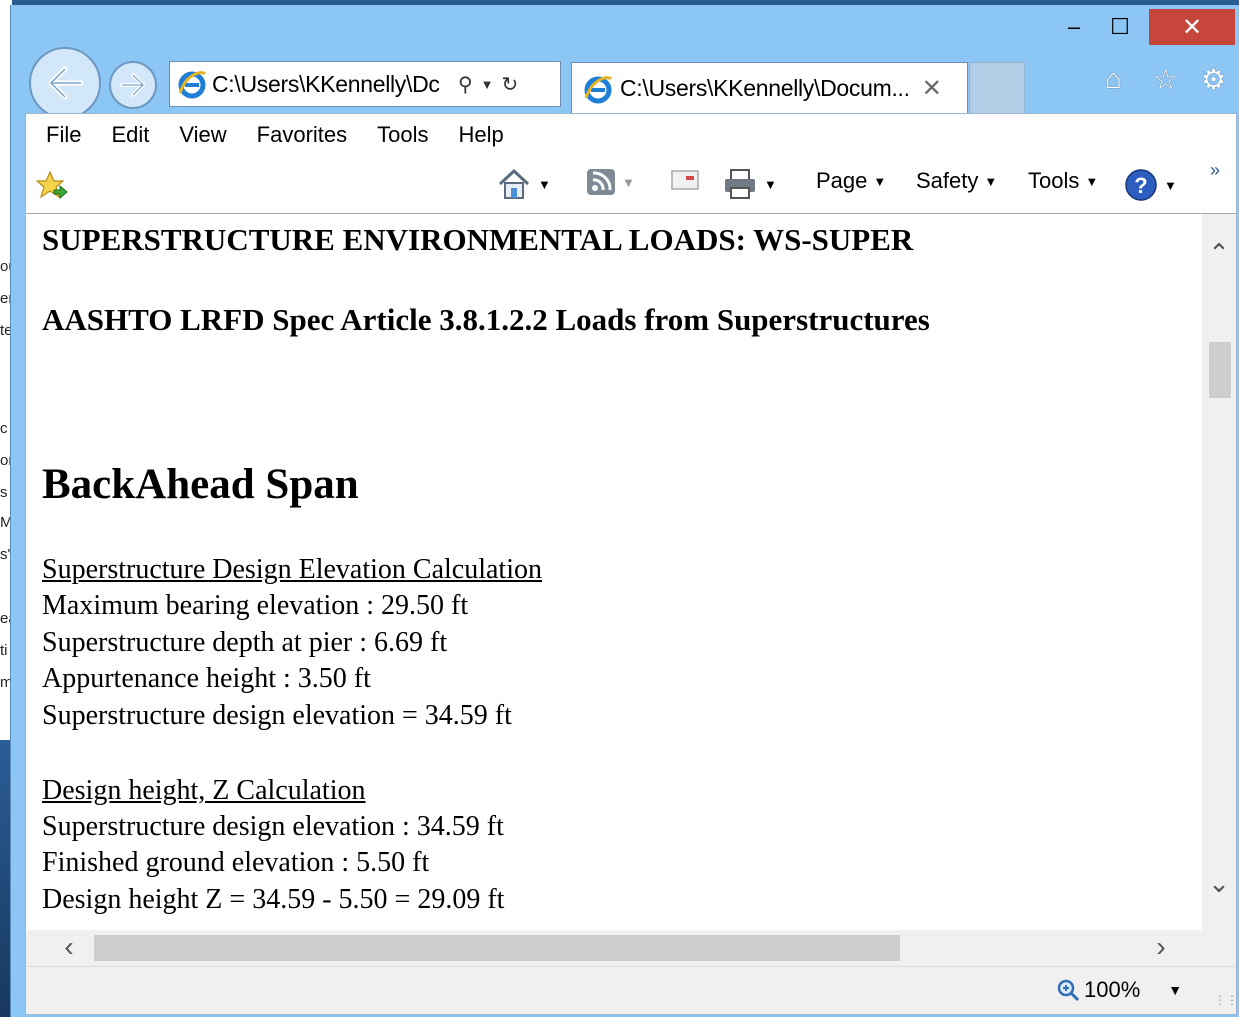  I want to click on page-menu-label: Page, so click(842, 180).